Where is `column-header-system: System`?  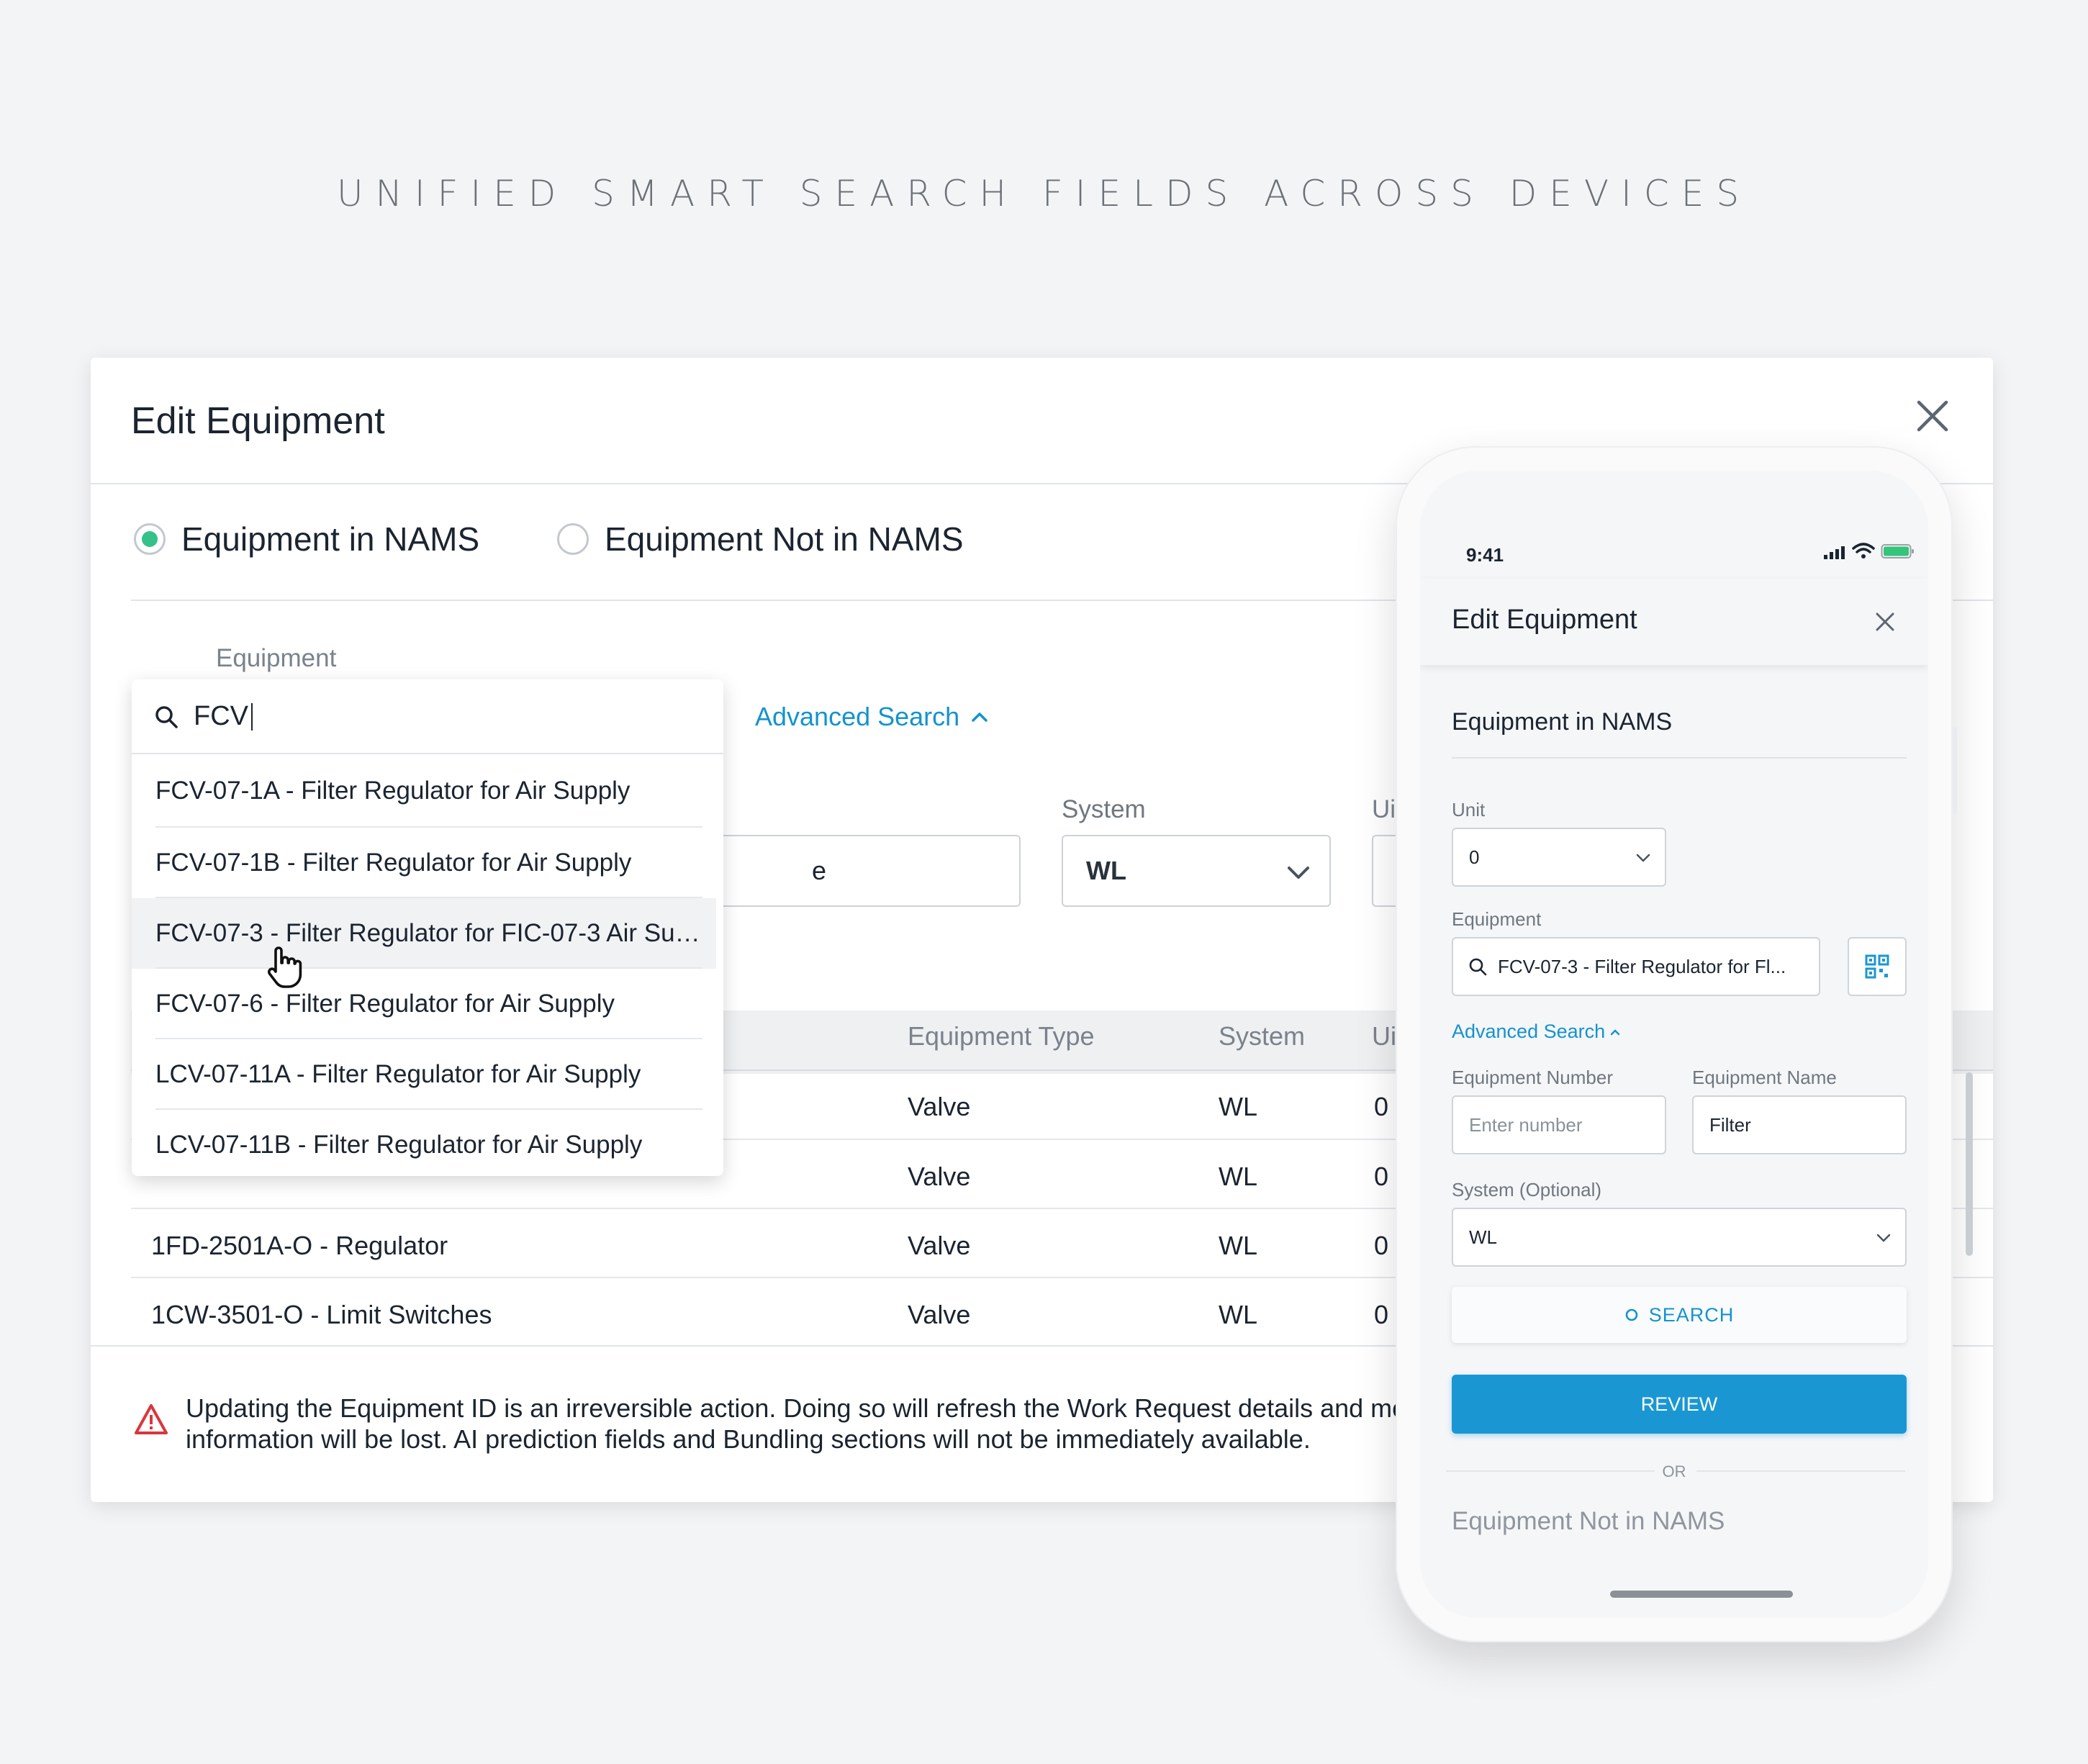
column-header-system: System is located at coordinates (1262, 1036).